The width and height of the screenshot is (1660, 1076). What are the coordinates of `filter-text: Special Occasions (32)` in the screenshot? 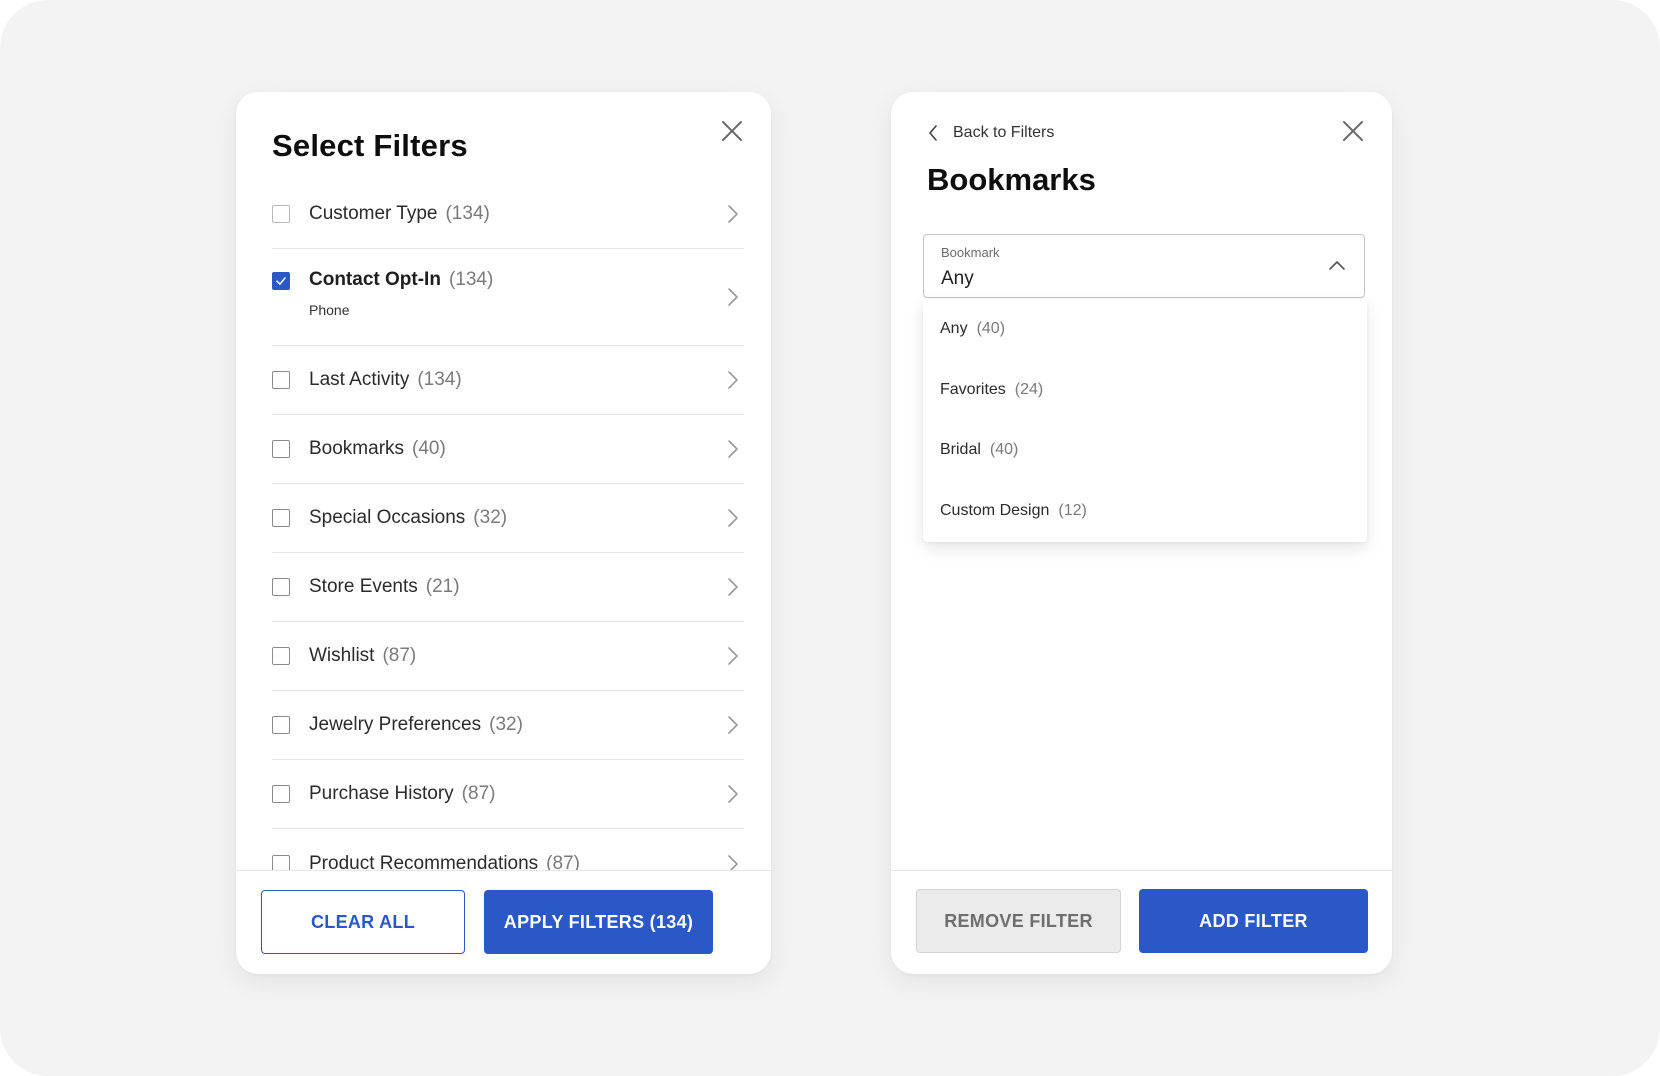 It's located at (408, 518).